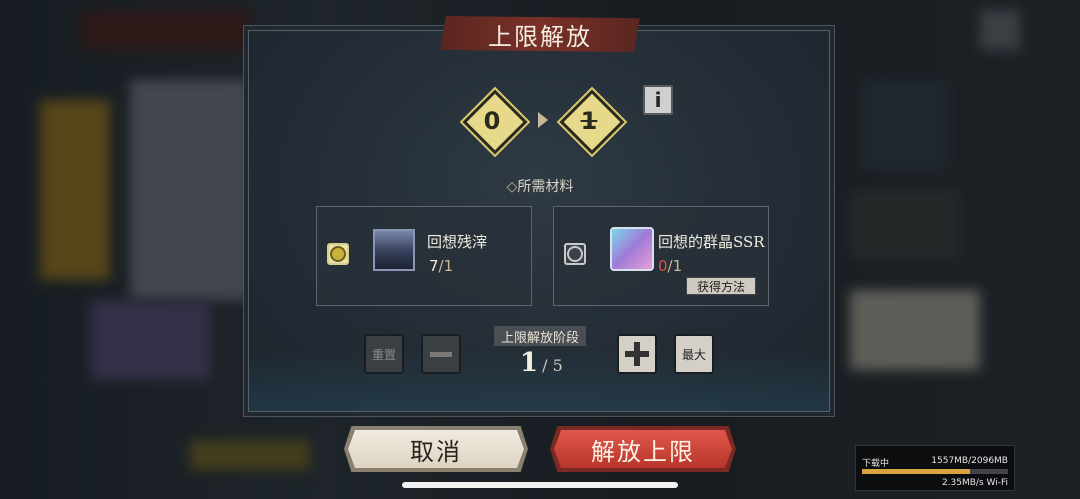  What do you see at coordinates (969, 461) in the screenshot?
I see `download-progress-text: 1557MB/2096MB` at bounding box center [969, 461].